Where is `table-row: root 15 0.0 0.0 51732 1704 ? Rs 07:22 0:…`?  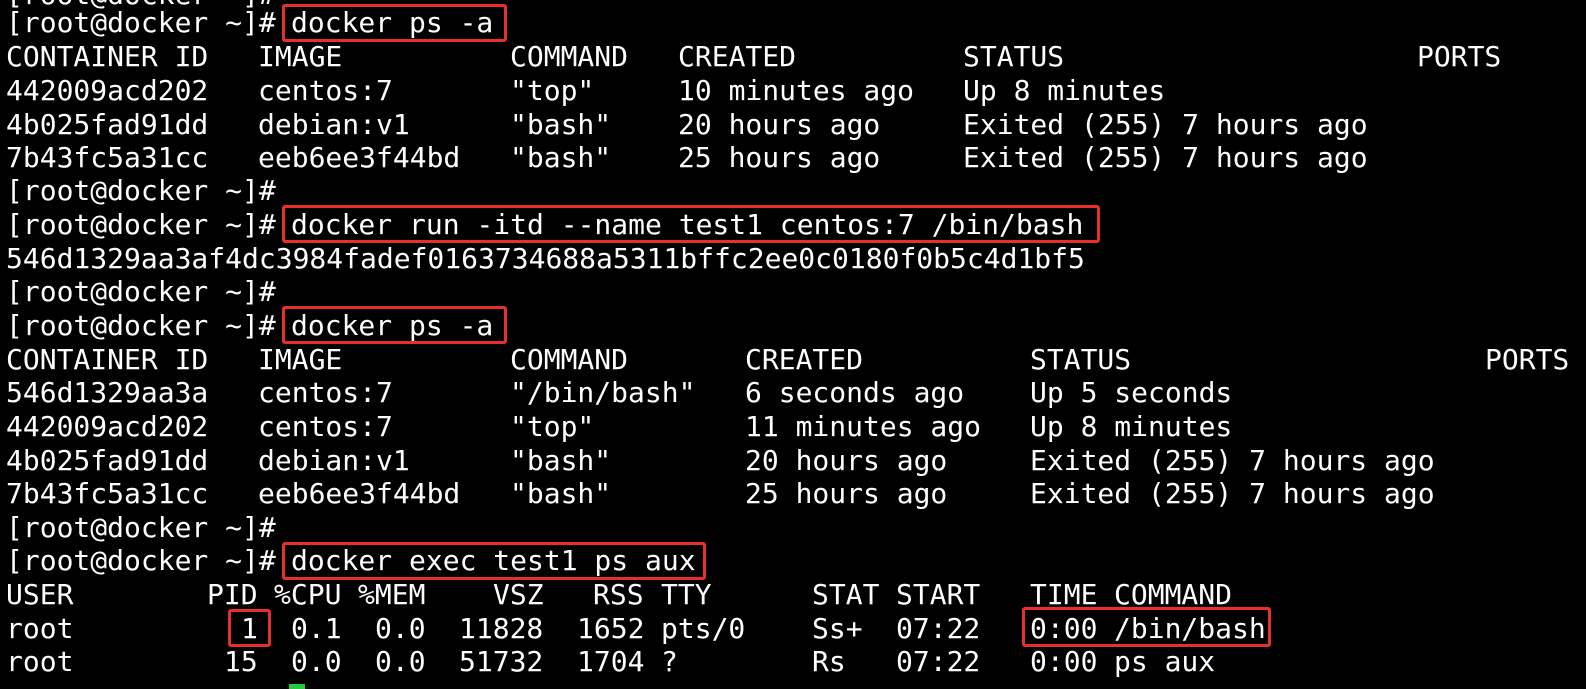 table-row: root 15 0.0 0.0 51732 1704 ? Rs 07:22 0:… is located at coordinates (610, 662).